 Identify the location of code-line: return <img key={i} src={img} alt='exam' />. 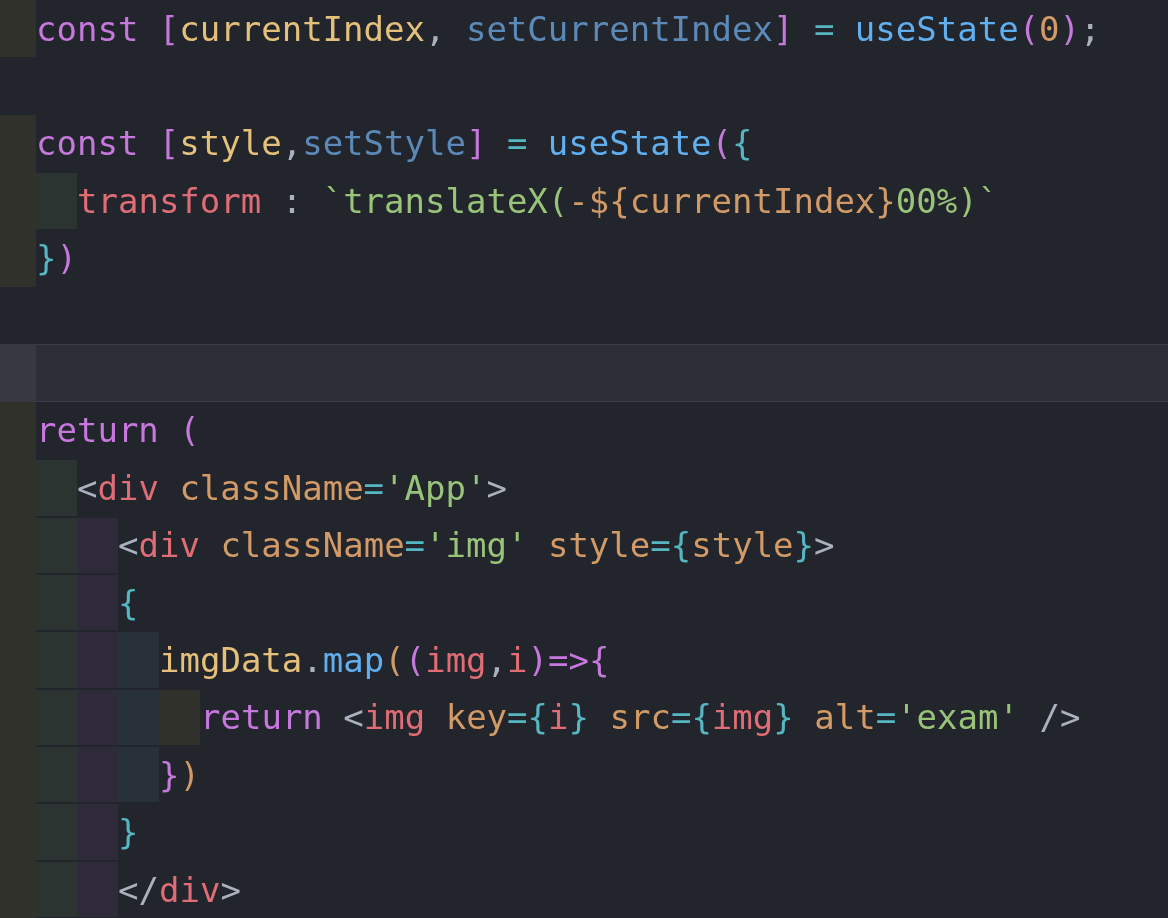
(640, 718).